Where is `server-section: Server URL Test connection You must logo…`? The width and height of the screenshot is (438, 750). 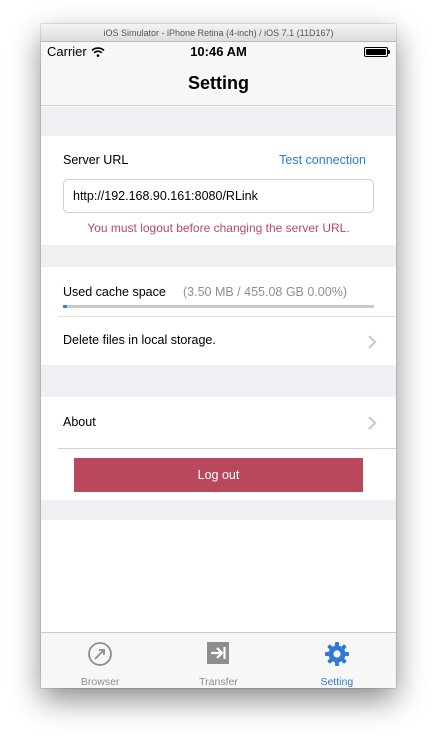
server-section: Server URL Test connection You must logo… is located at coordinates (218, 190).